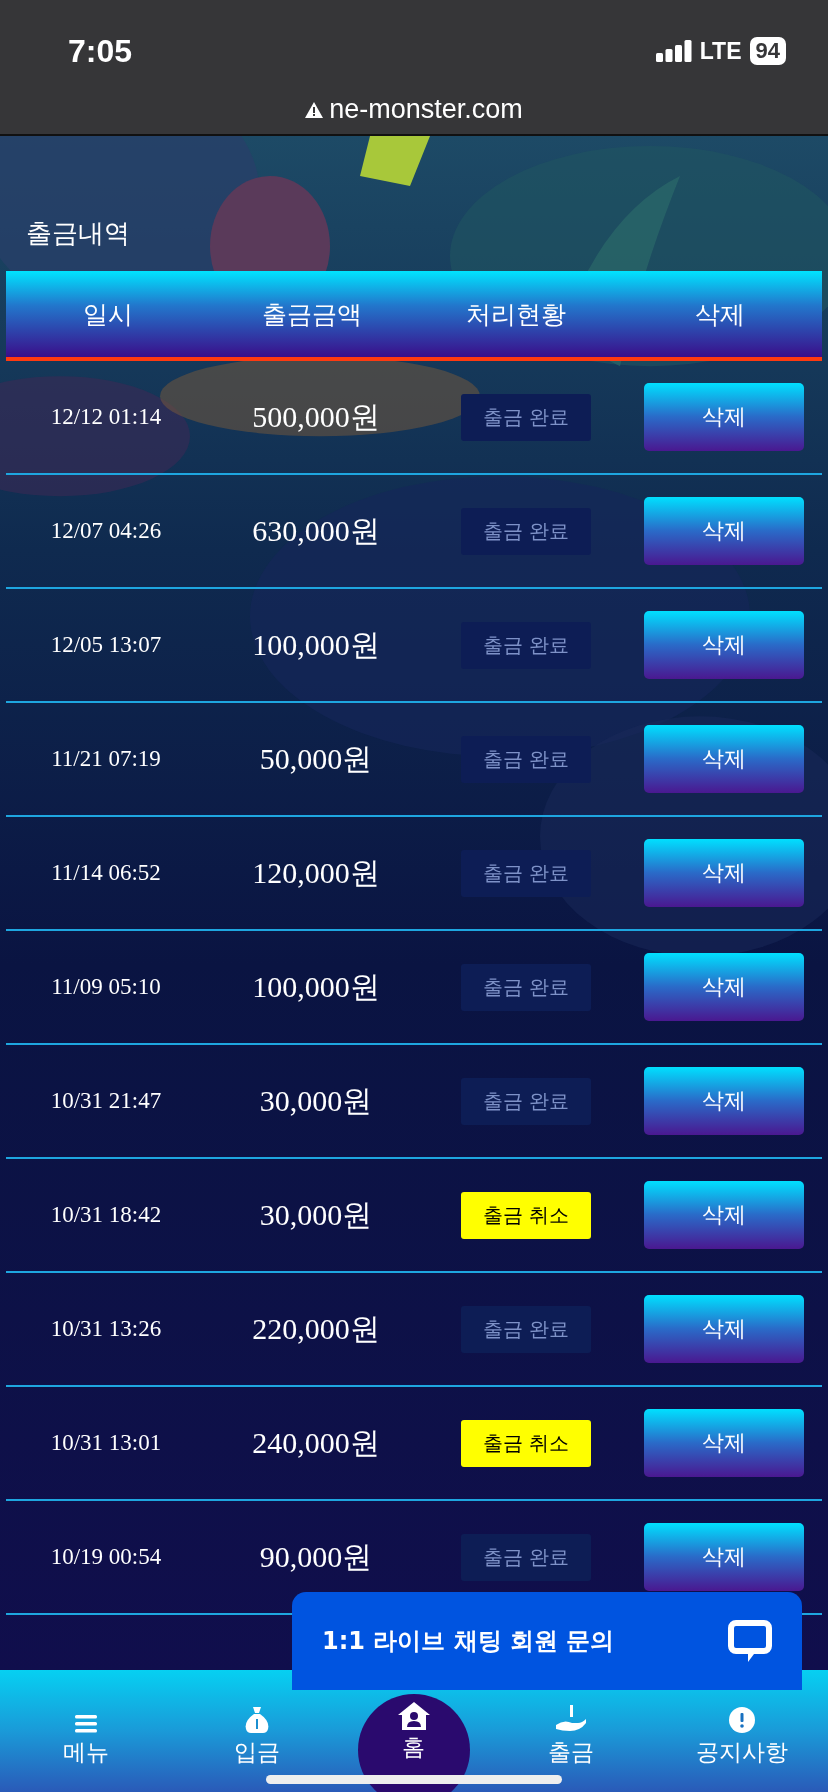 The height and width of the screenshot is (1792, 828). I want to click on column-header: 삭제, so click(720, 314).